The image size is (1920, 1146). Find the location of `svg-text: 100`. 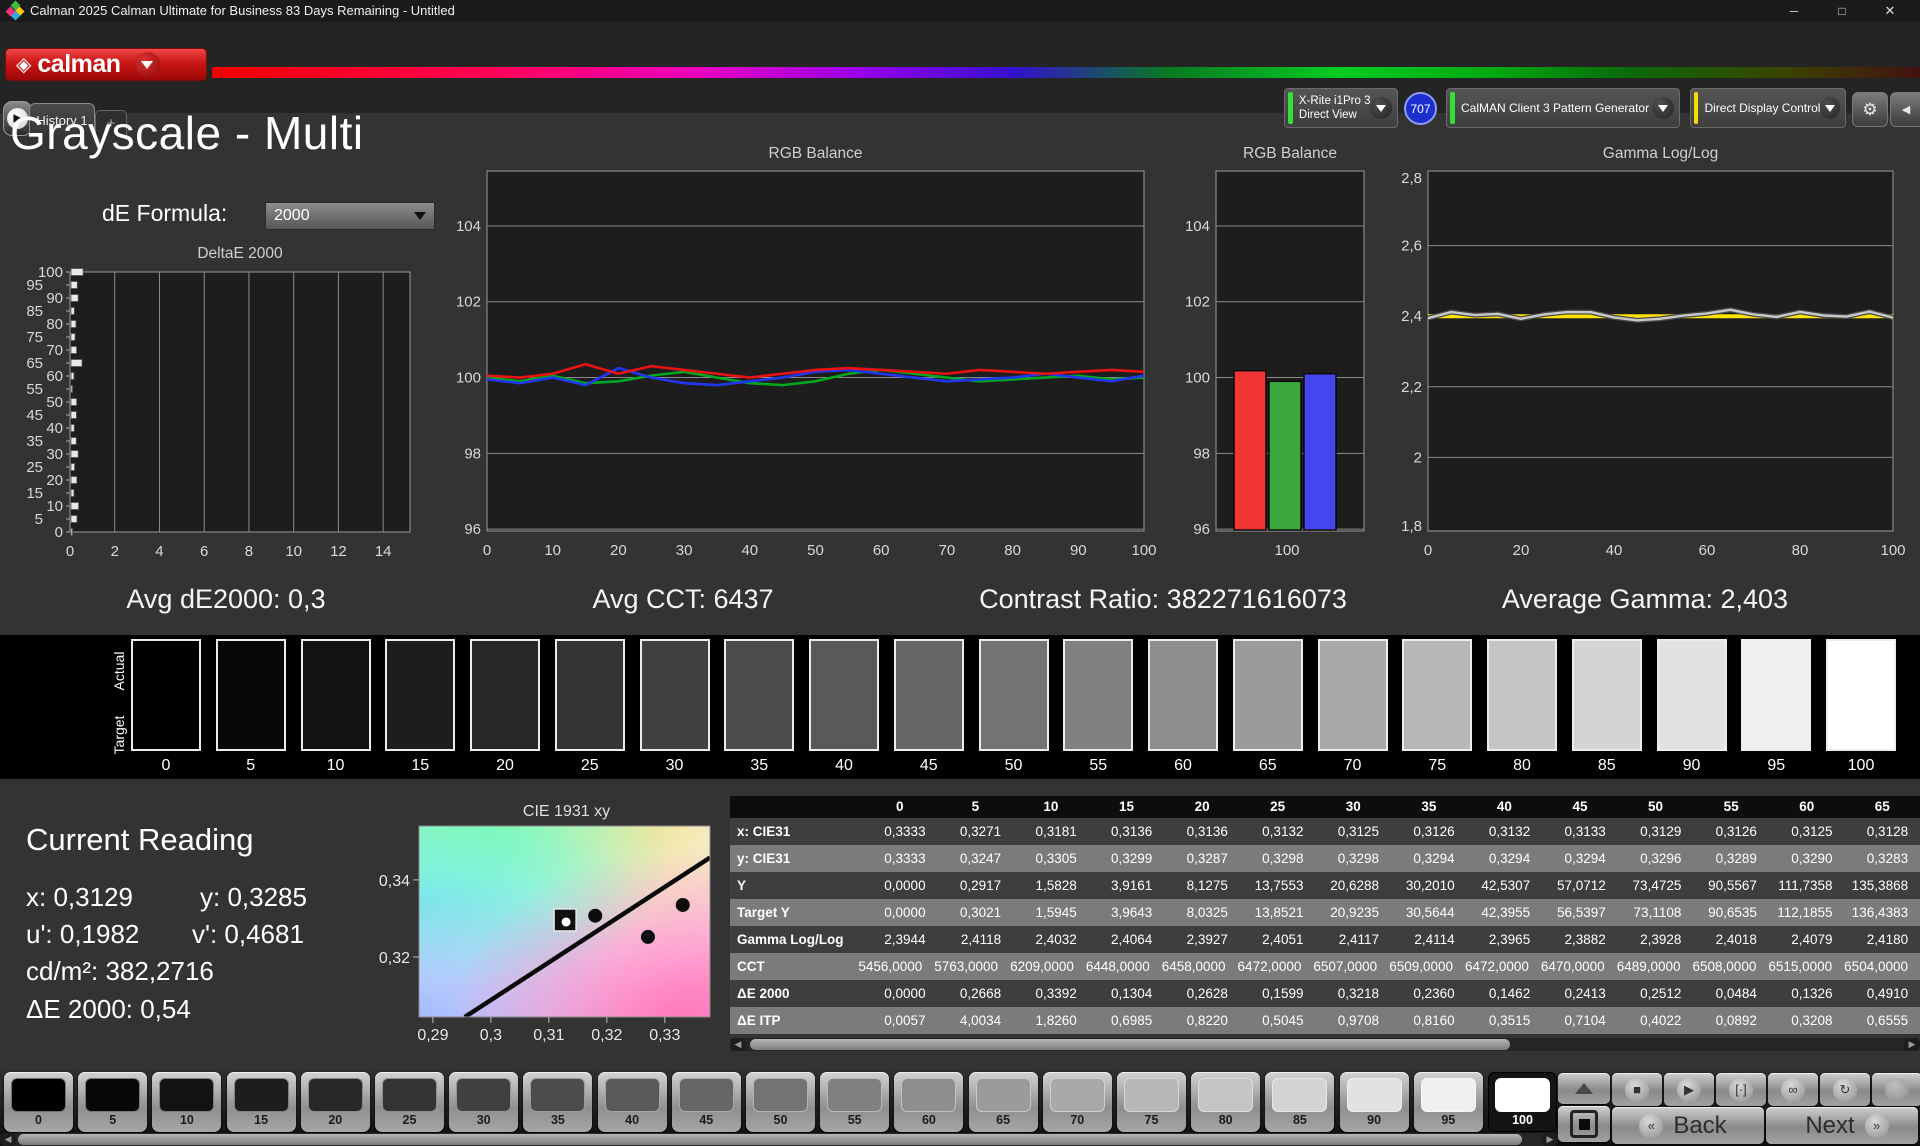

svg-text: 100 is located at coordinates (468, 378).